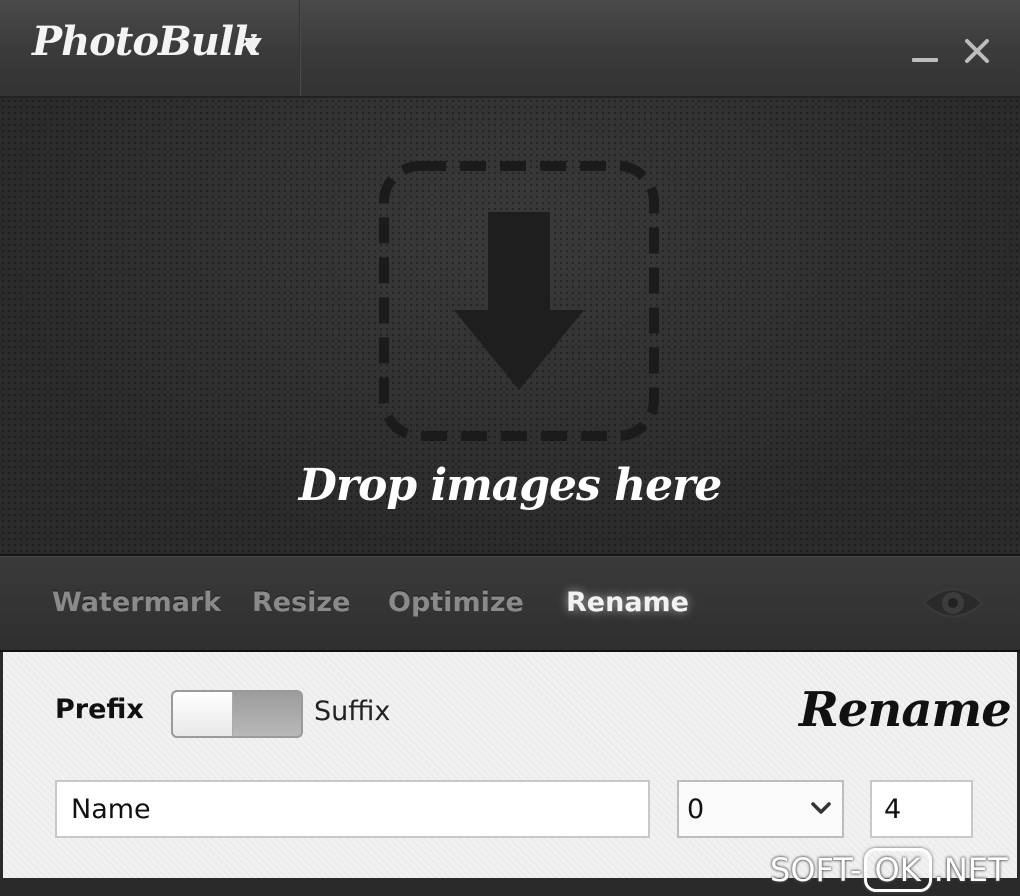 This screenshot has height=896, width=1020. I want to click on select-value: 0, so click(696, 809).